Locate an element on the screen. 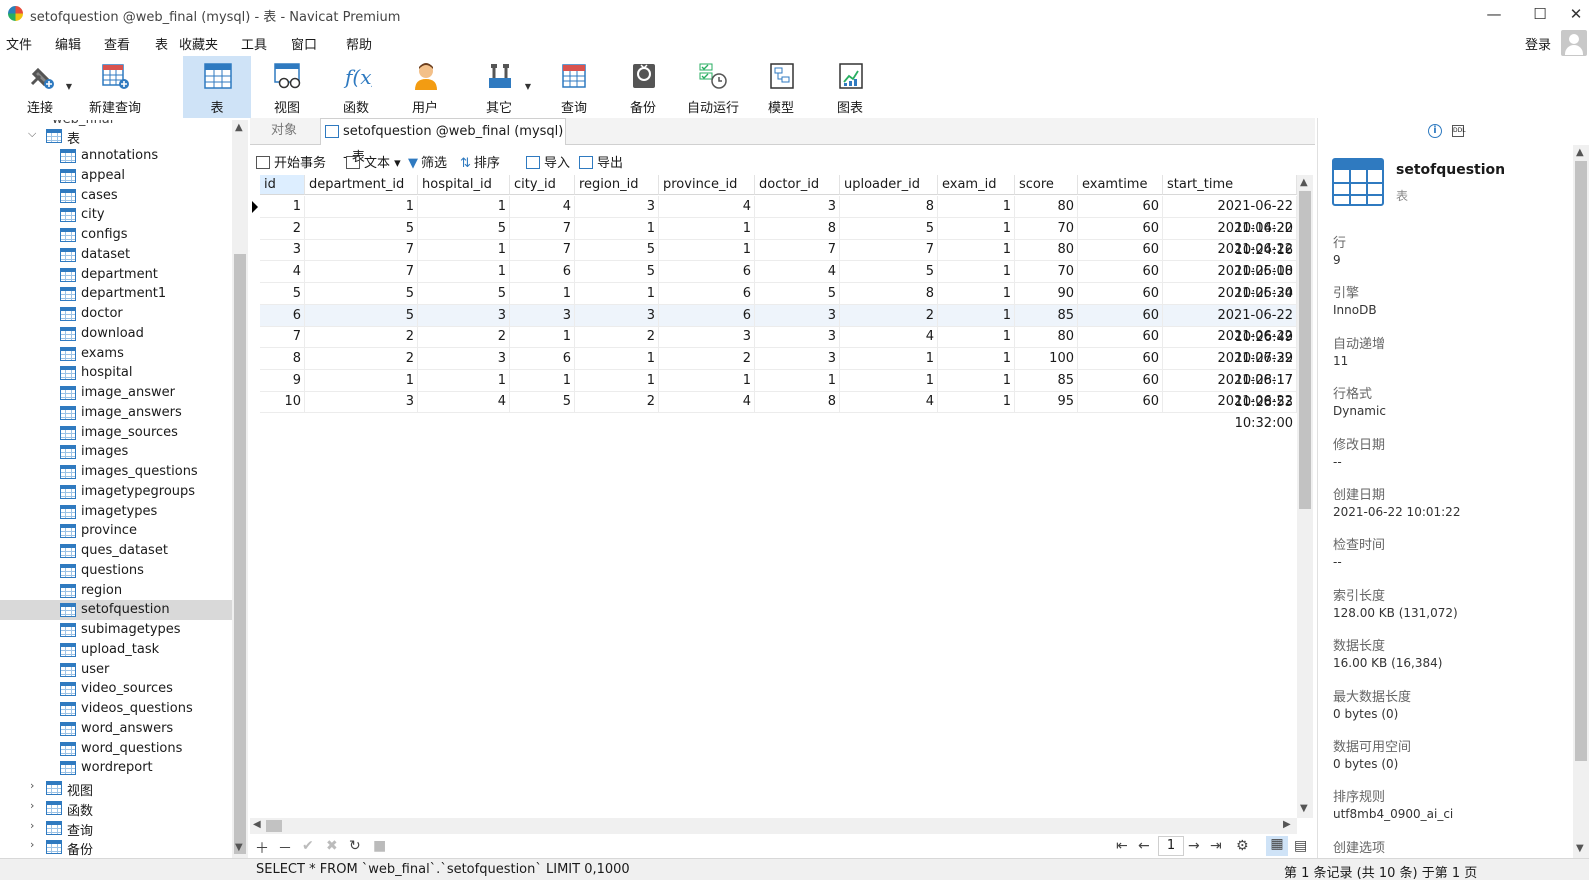 Image resolution: width=1589 pixels, height=892 pixels. cell-department_id: 5 is located at coordinates (361, 228).